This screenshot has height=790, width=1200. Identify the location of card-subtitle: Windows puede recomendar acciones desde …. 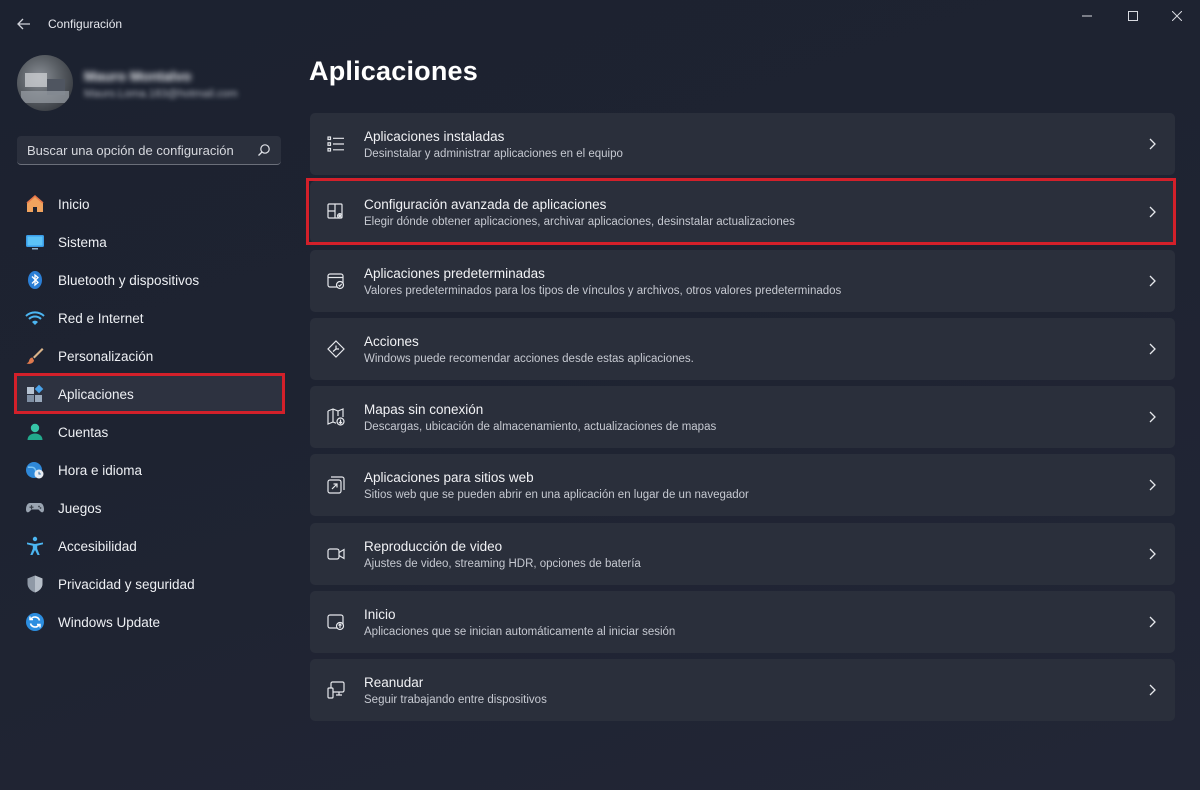
(529, 358).